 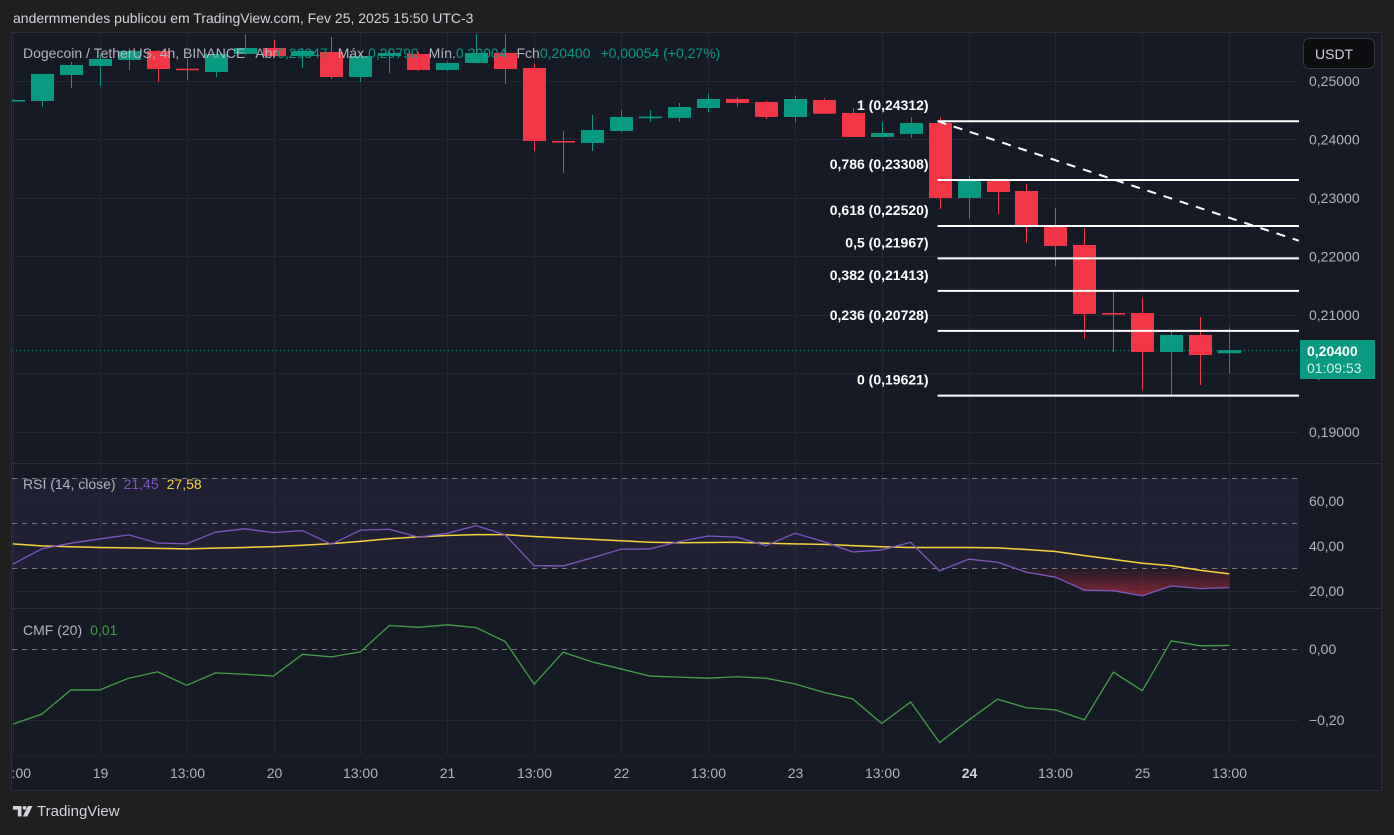 I want to click on price-axis-label: 0,24000, so click(x=1334, y=139).